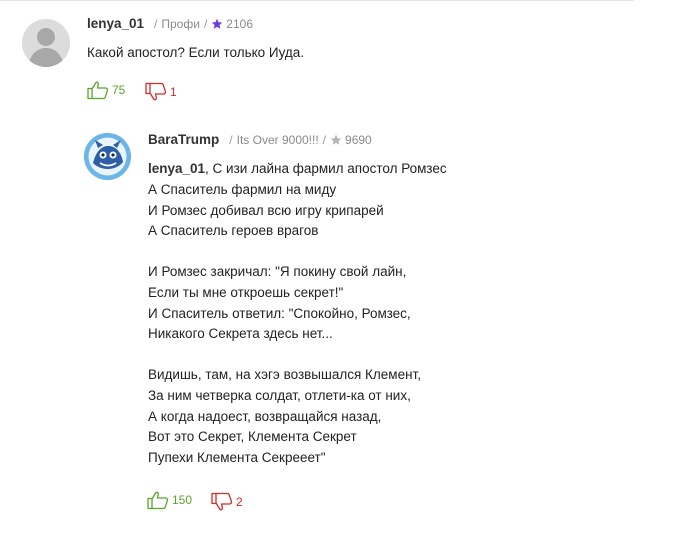 Image resolution: width=676 pixels, height=537 pixels. Describe the element at coordinates (326, 168) in the screenshot. I see `first-line-text: , С изи лайна фармил апостол Ромзес` at that location.